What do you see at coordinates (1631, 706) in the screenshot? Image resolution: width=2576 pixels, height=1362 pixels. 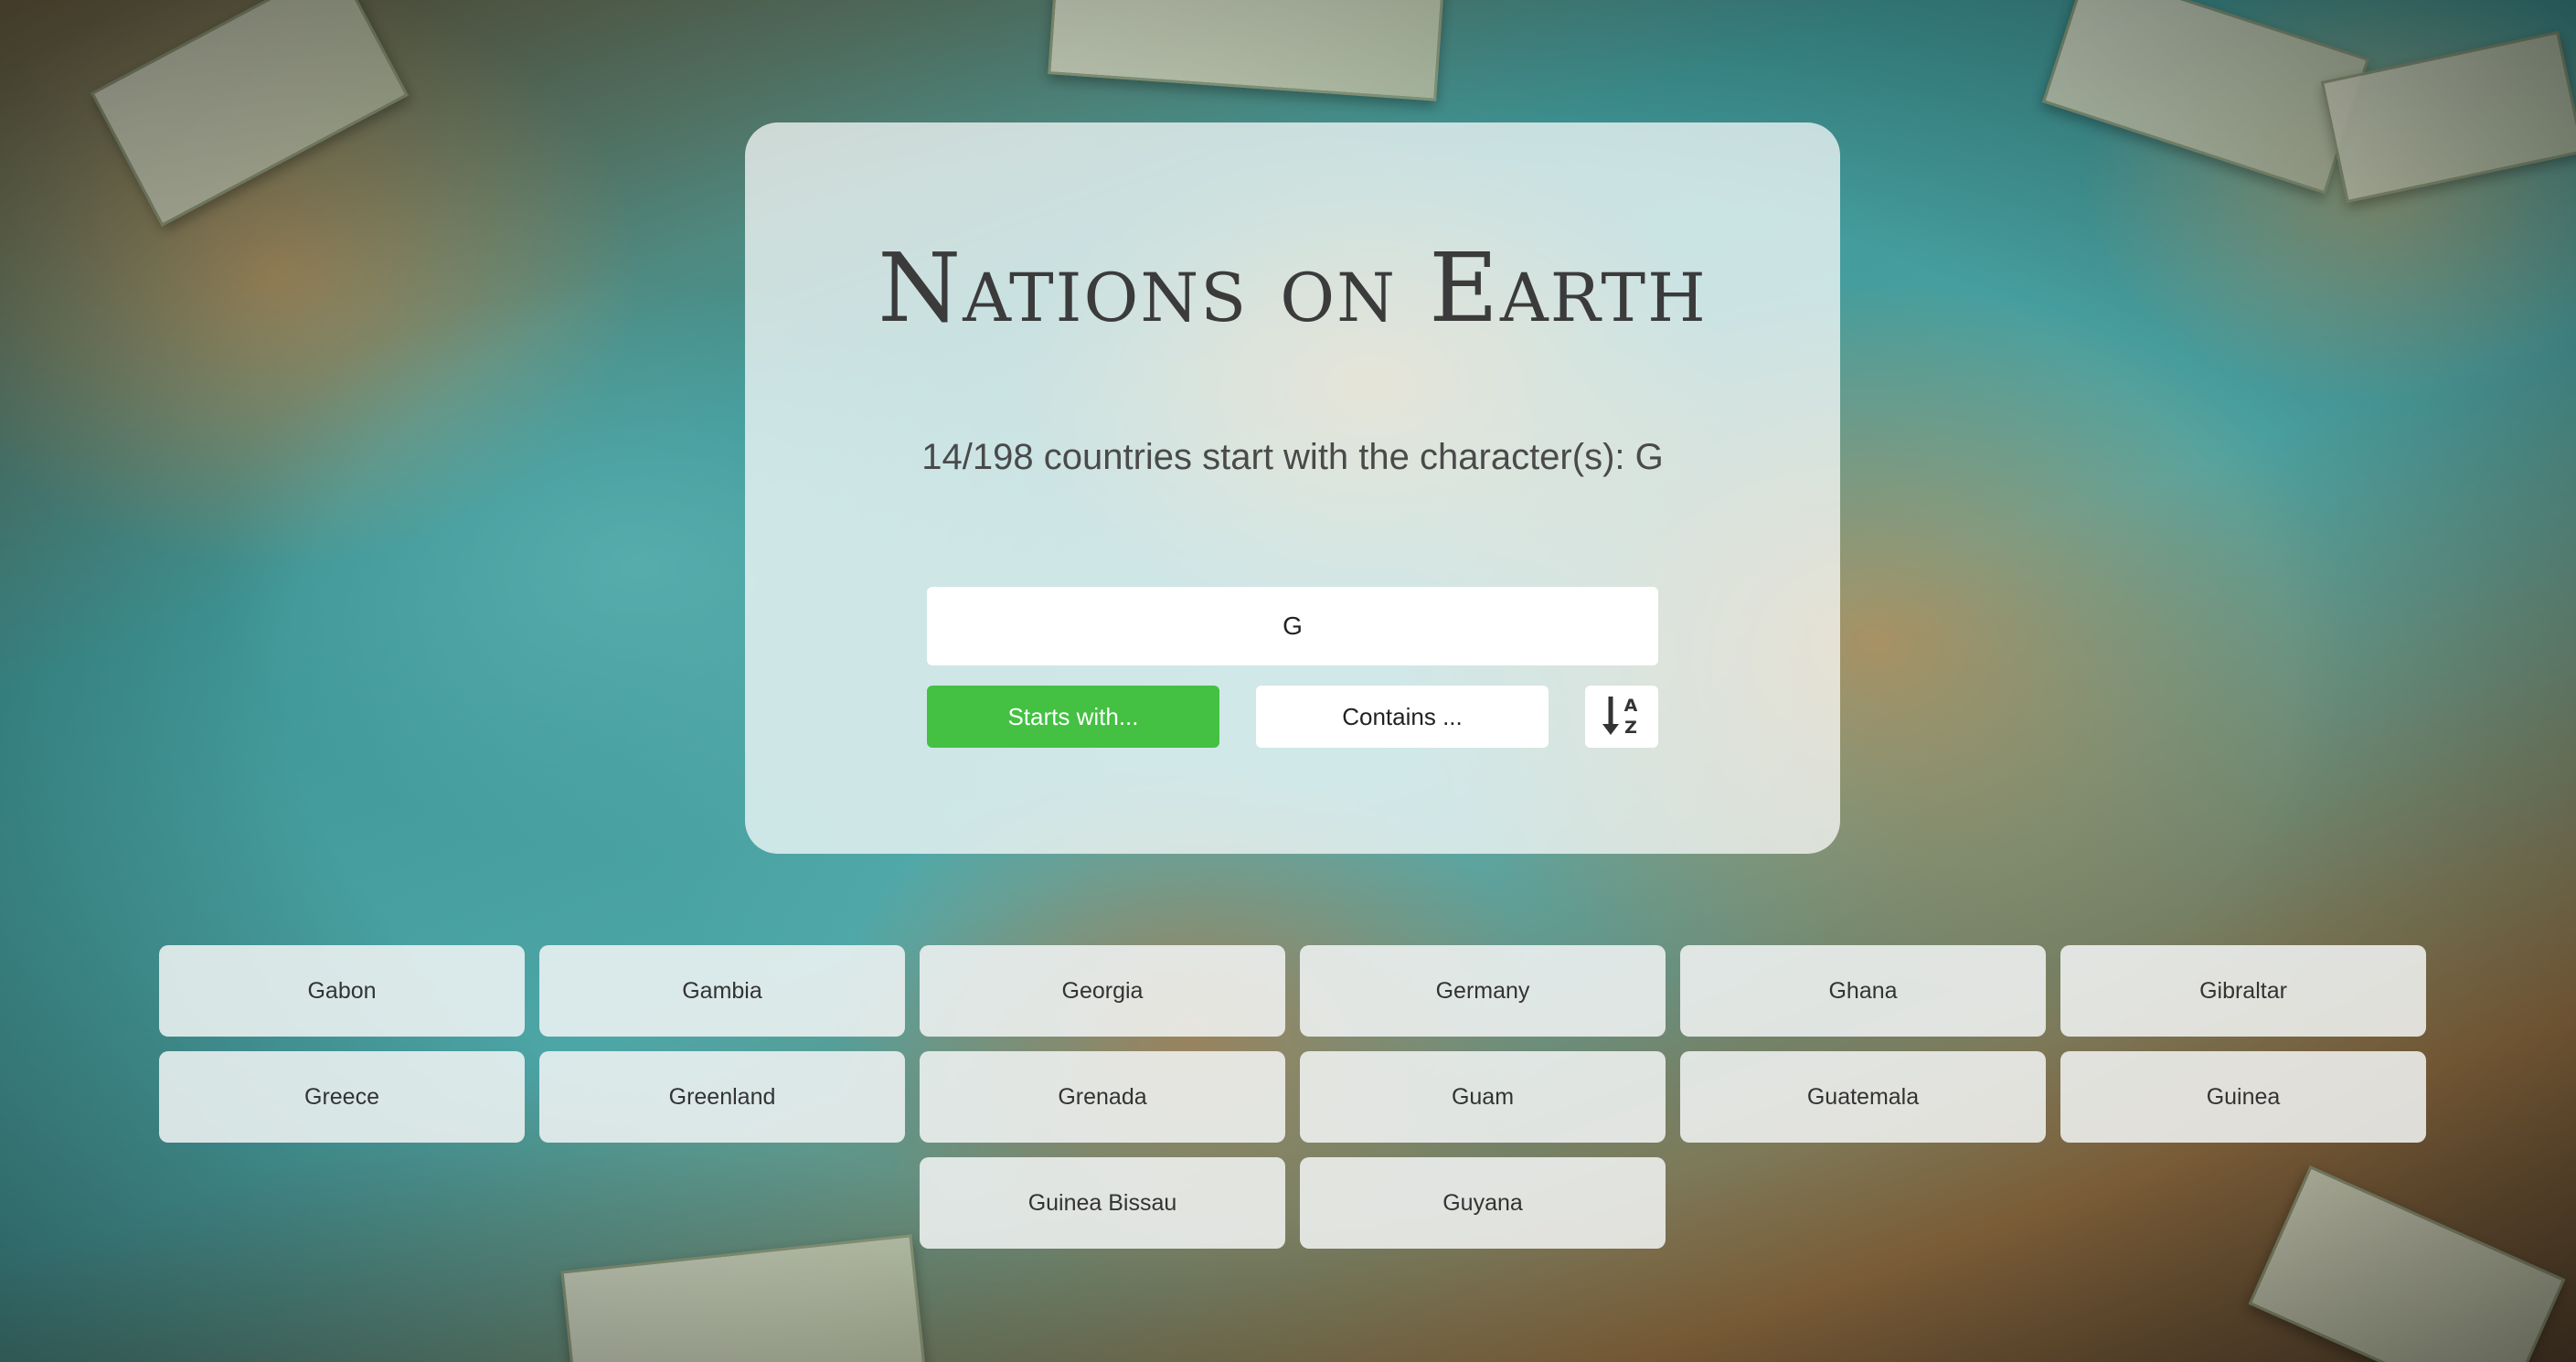 I see `svg-text: A` at bounding box center [1631, 706].